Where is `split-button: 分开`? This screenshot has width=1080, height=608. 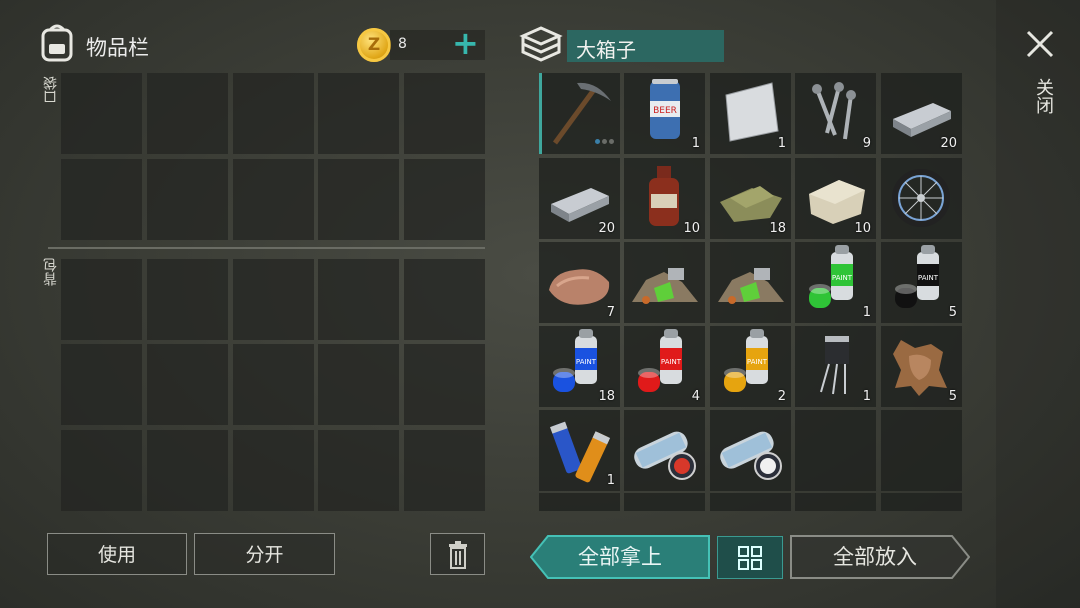
split-button: 分开 is located at coordinates (264, 554).